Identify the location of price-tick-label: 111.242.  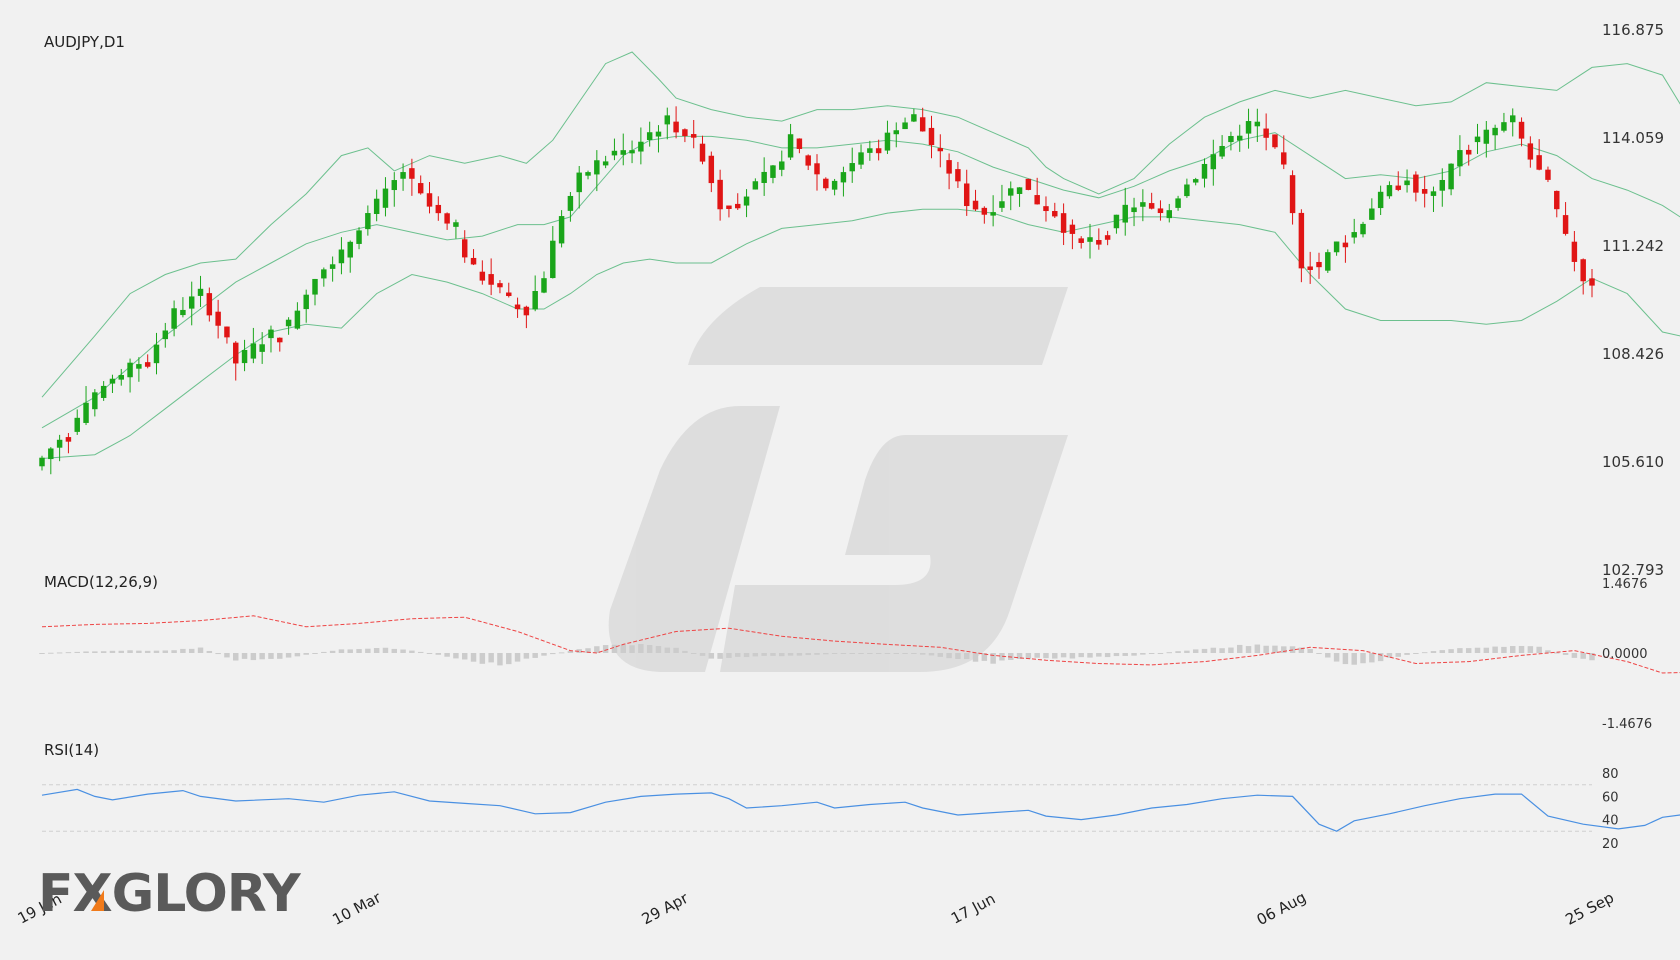
(1633, 246).